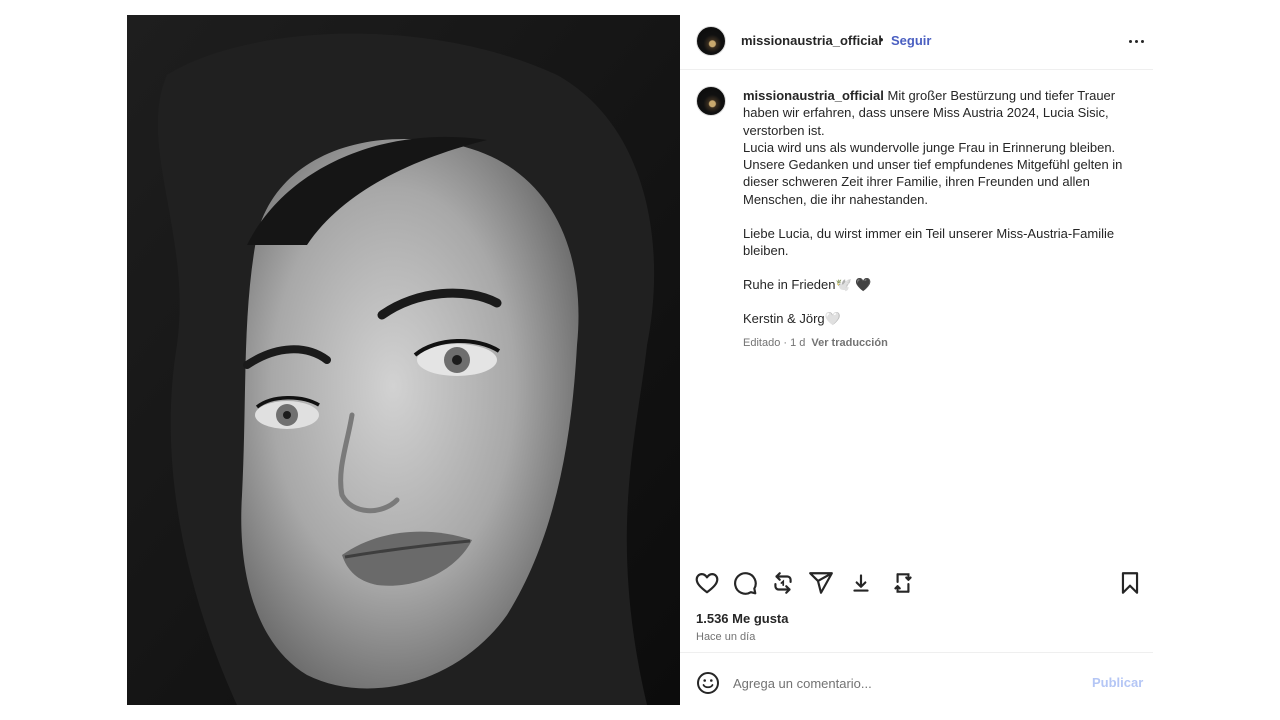 The height and width of the screenshot is (720, 1280). What do you see at coordinates (725, 637) in the screenshot?
I see `post-time: Hace un día` at bounding box center [725, 637].